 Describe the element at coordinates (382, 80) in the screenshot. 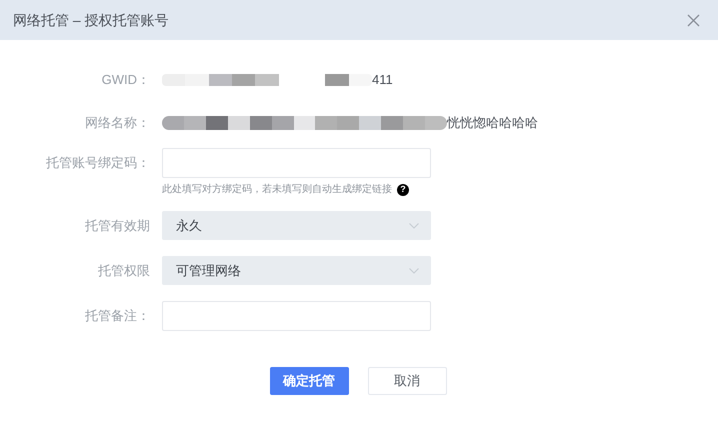

I see `field-value: 411` at that location.